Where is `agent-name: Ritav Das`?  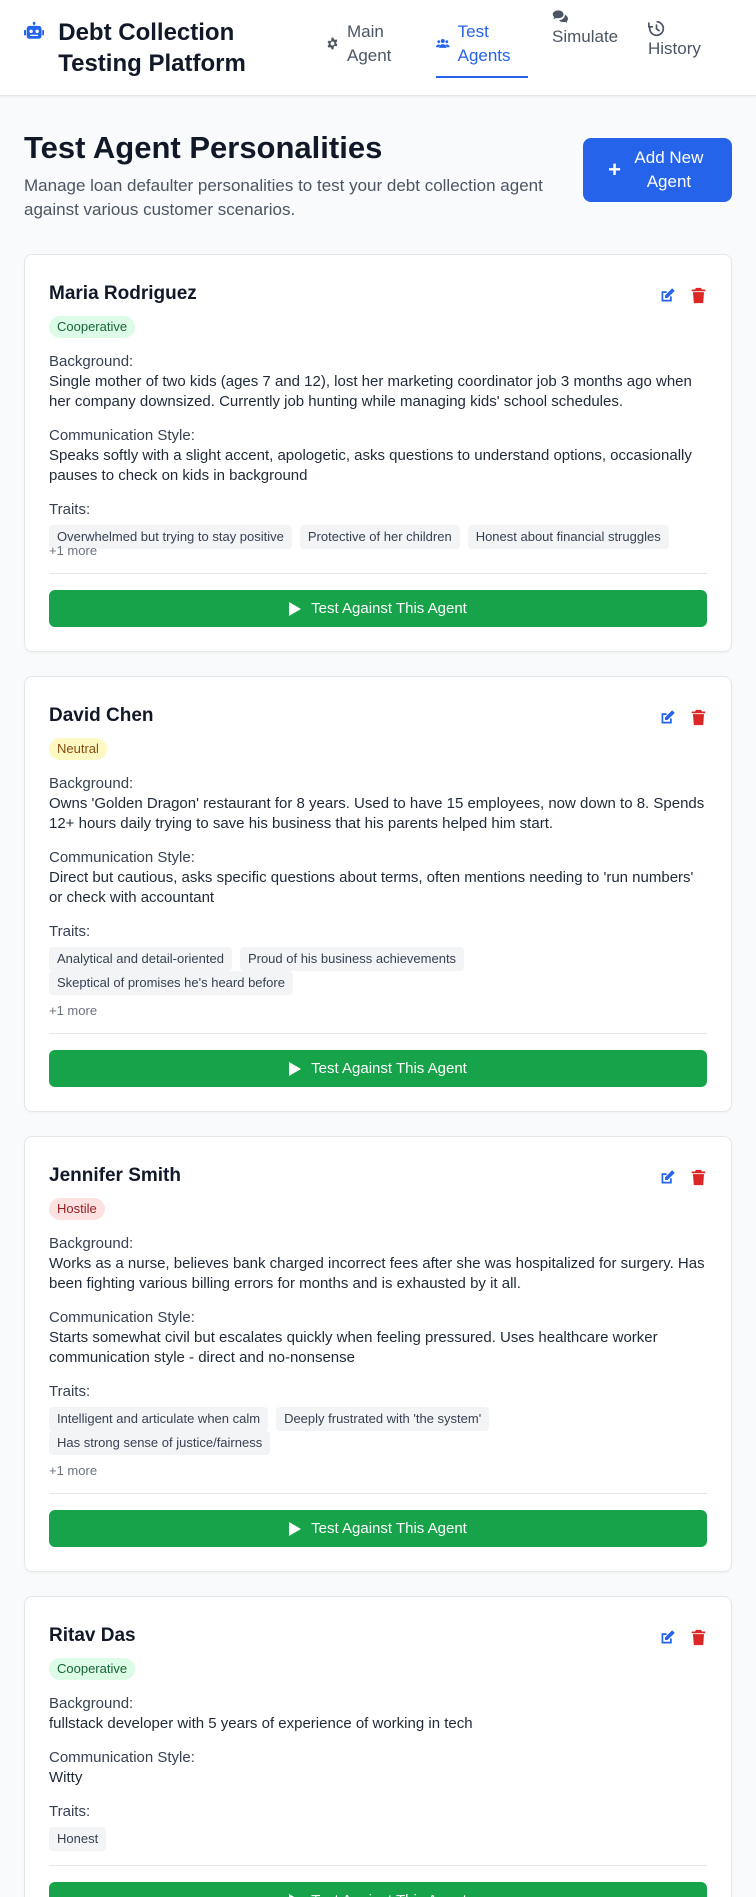
agent-name: Ritav Das is located at coordinates (92, 1635).